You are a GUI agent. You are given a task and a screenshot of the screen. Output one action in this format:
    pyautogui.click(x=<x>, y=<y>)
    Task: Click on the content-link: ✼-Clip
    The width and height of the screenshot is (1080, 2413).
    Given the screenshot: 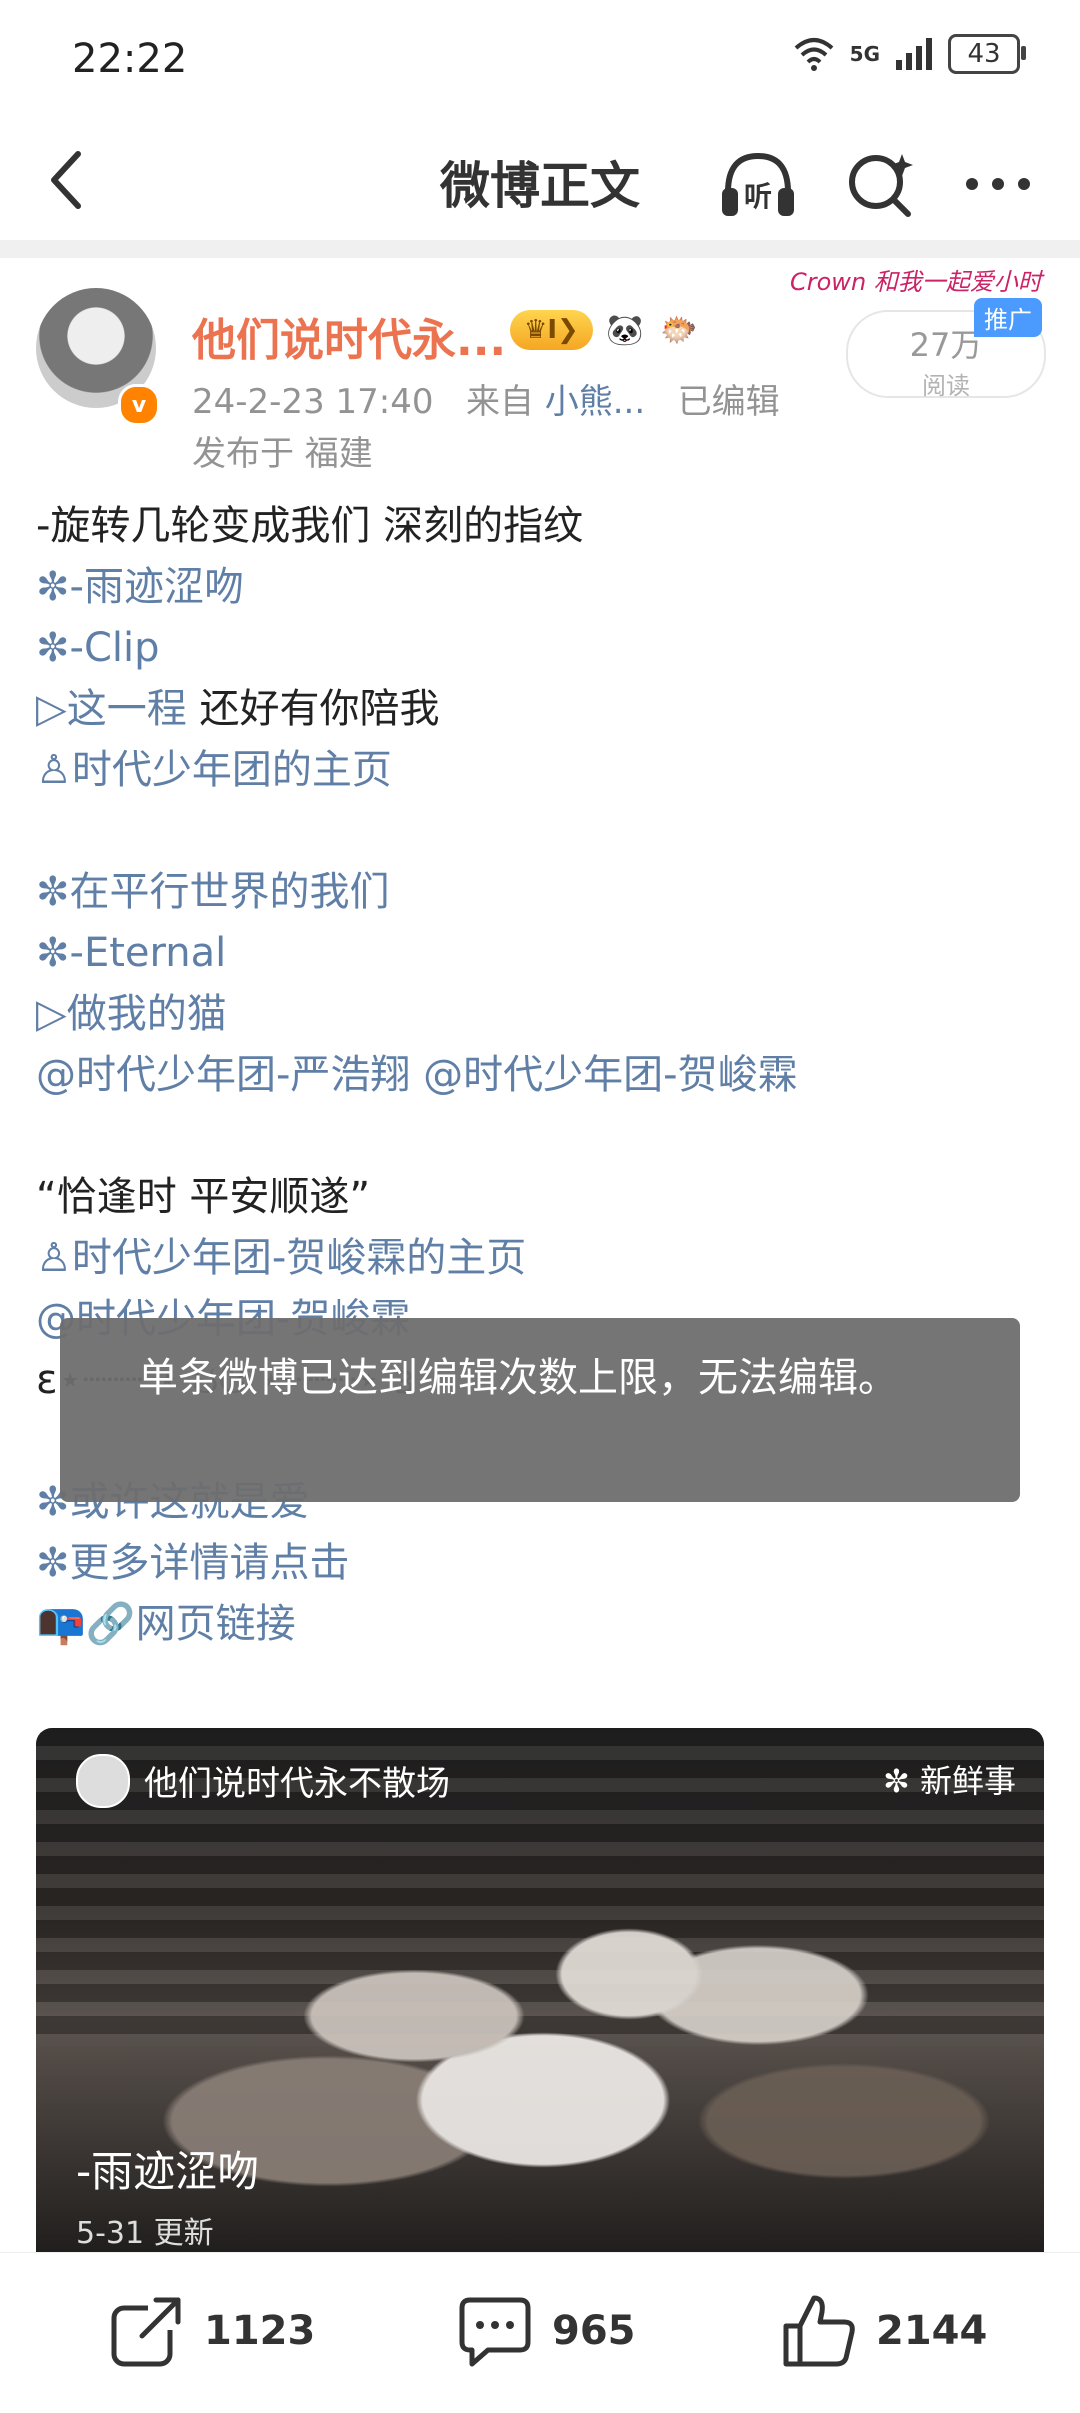 What is the action you would take?
    pyautogui.click(x=98, y=648)
    